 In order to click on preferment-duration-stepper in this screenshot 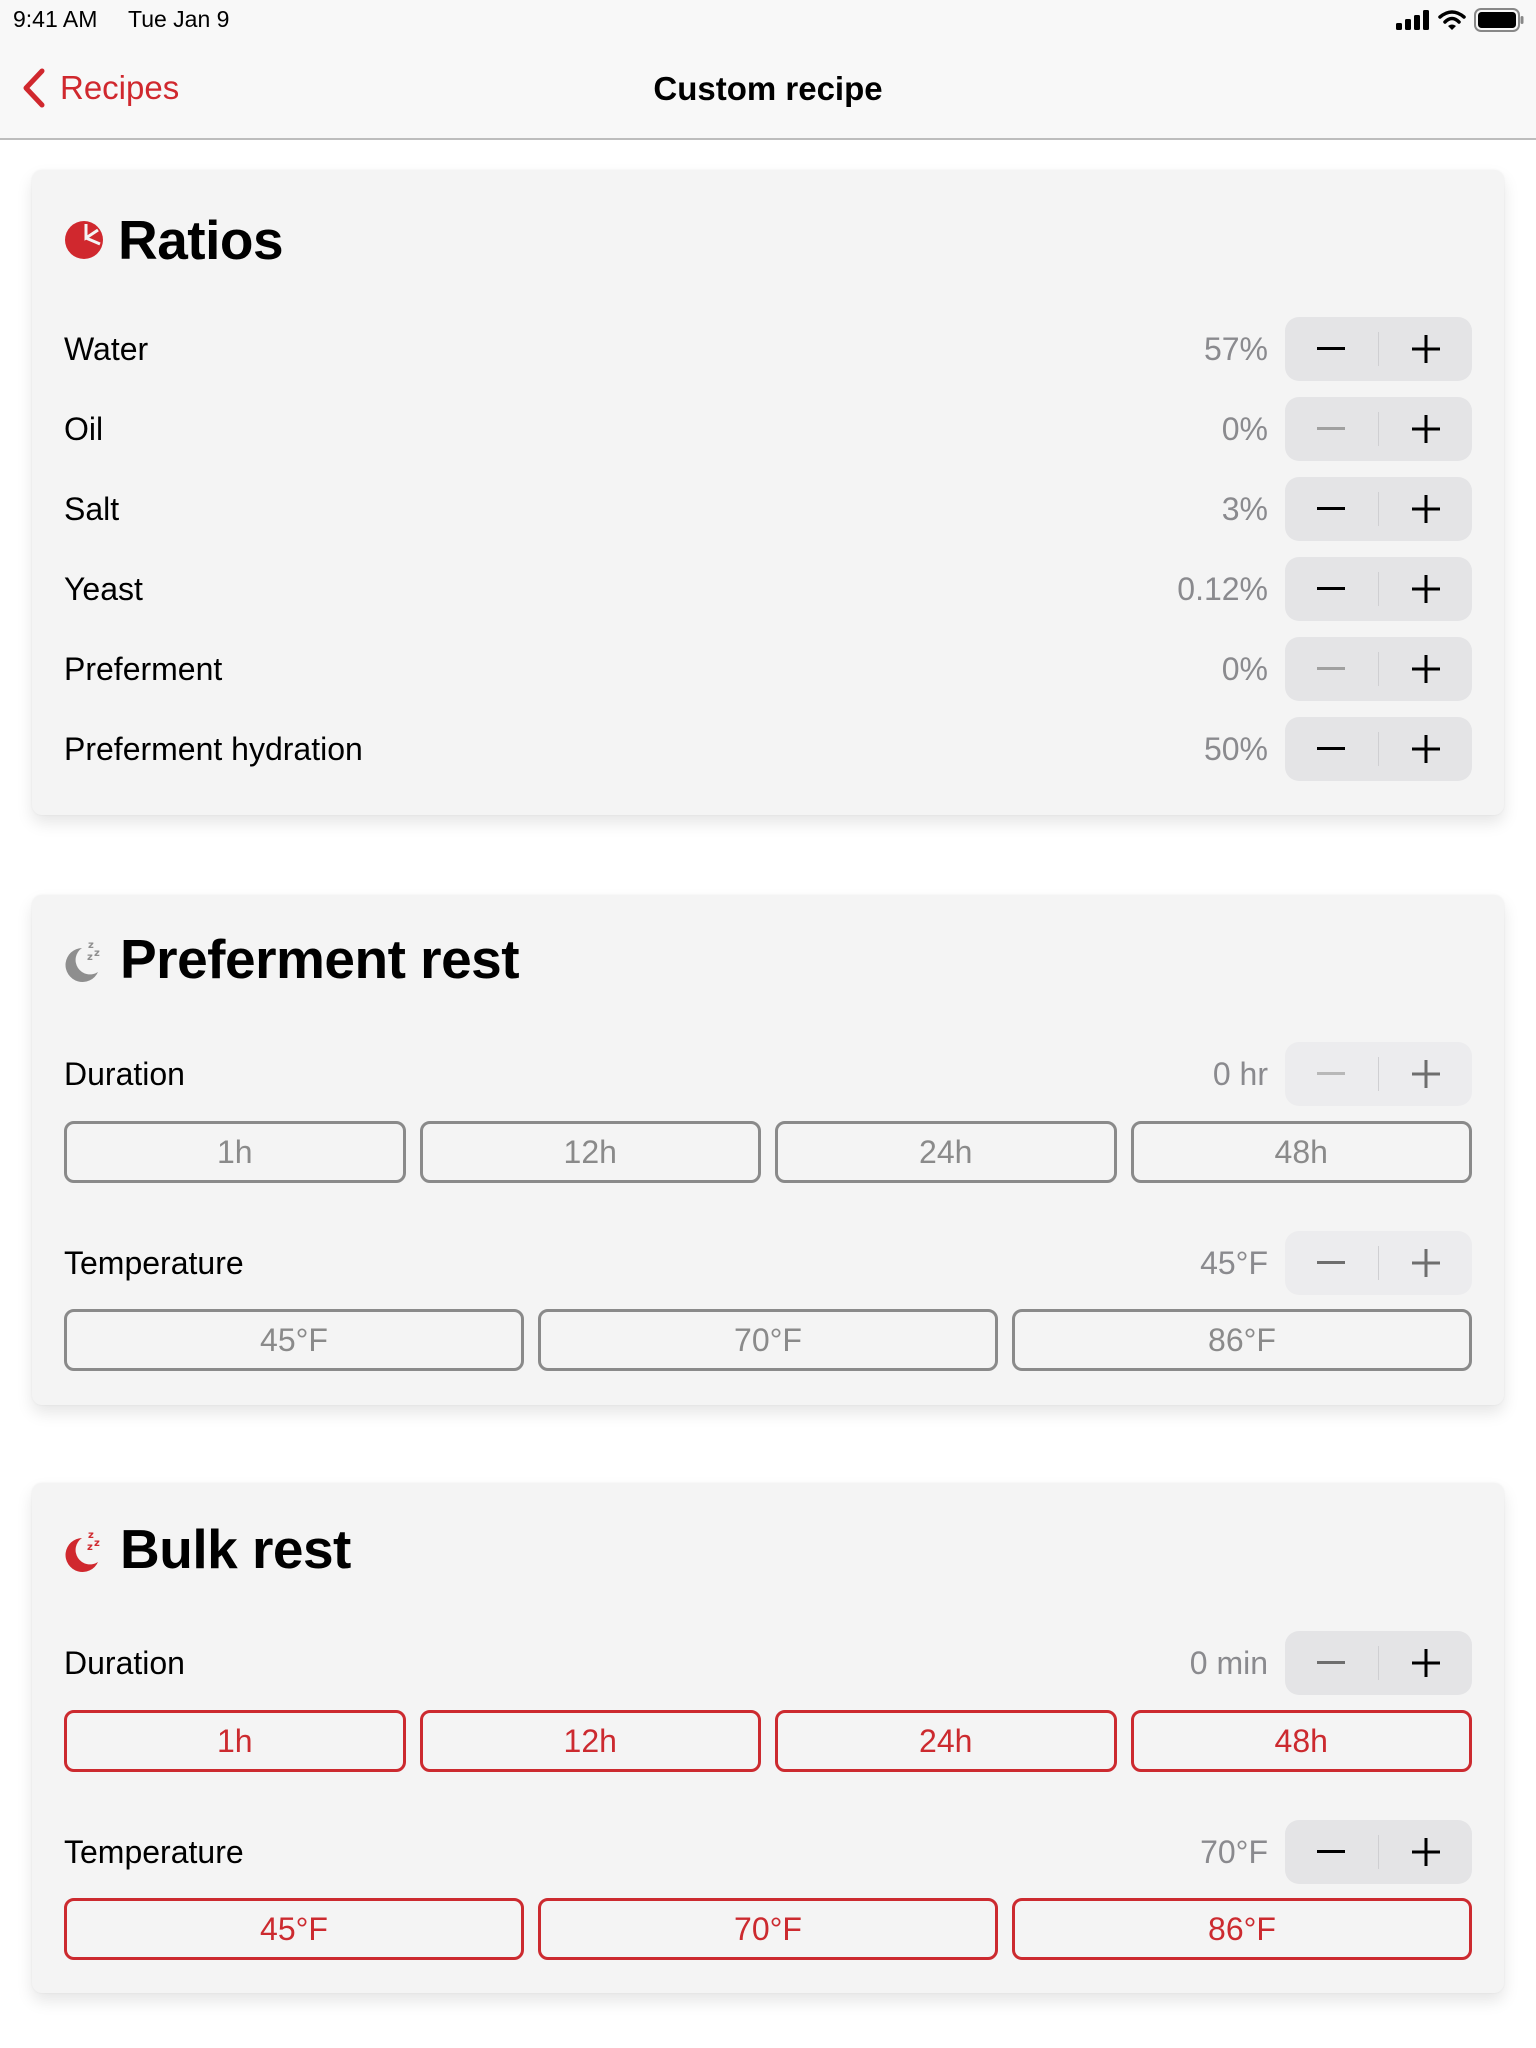, I will do `click(1378, 1074)`.